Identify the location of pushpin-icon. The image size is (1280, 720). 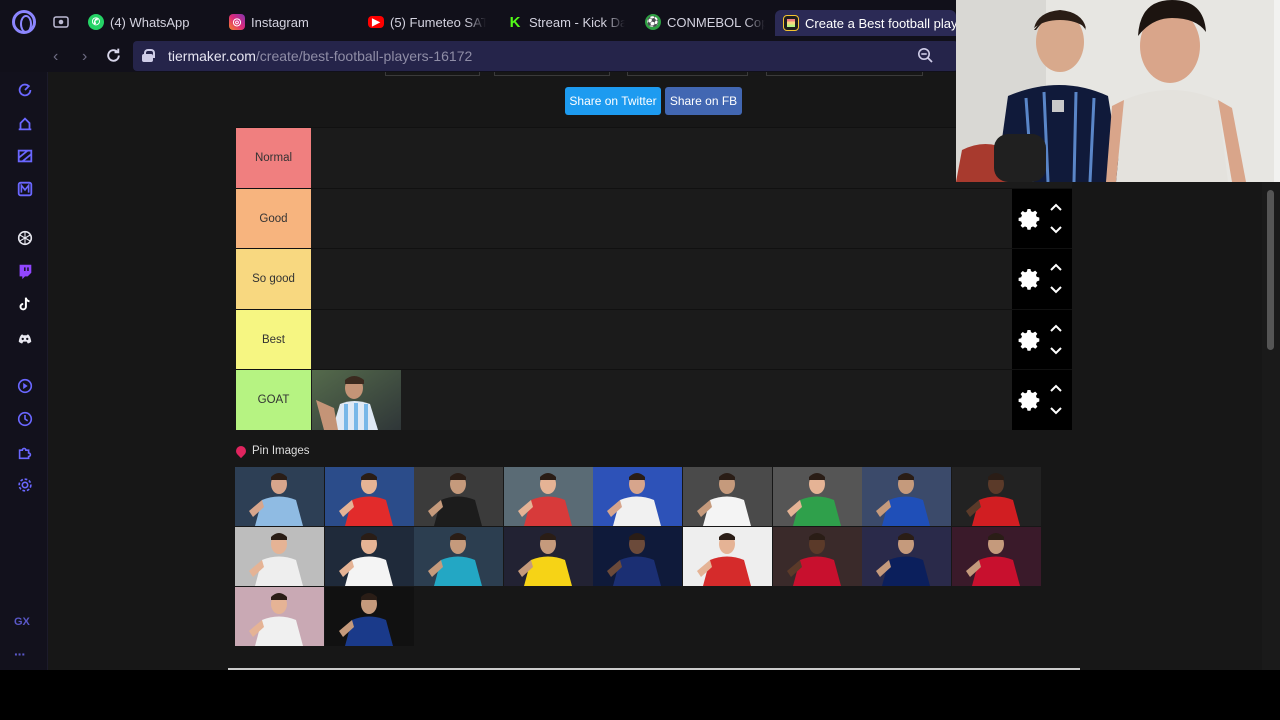
(241, 451).